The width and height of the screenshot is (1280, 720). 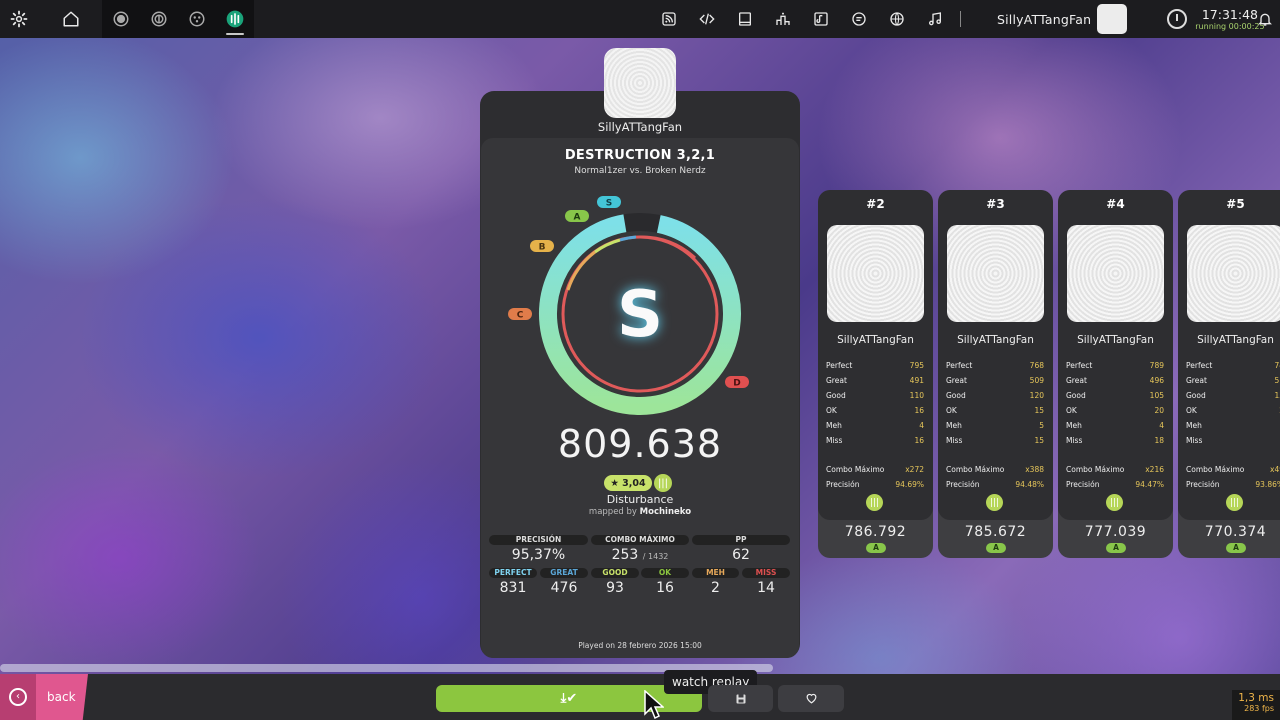 What do you see at coordinates (821, 19) in the screenshot?
I see `beatmap-listing-icon` at bounding box center [821, 19].